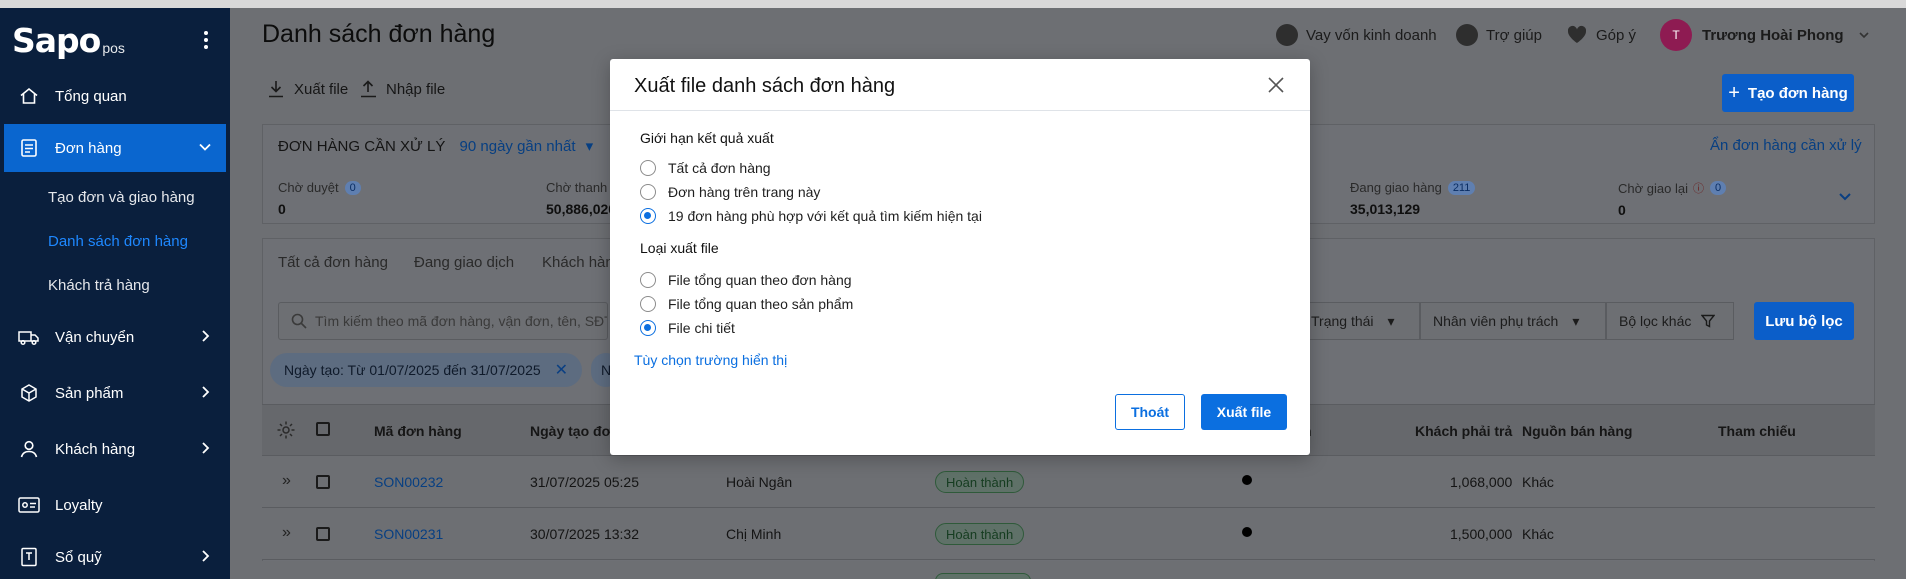  What do you see at coordinates (760, 280) in the screenshot?
I see `radio-label: File tổng quan theo đơn hàng` at bounding box center [760, 280].